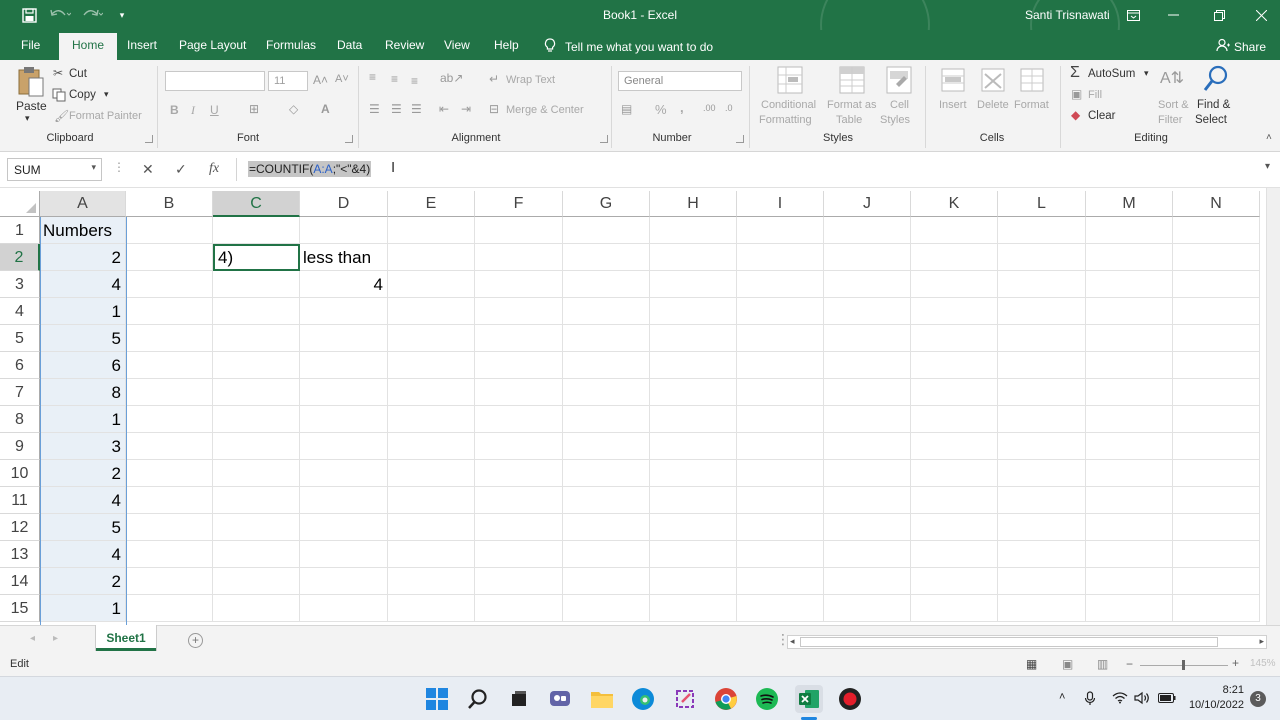  I want to click on cell-l10, so click(1042, 473).